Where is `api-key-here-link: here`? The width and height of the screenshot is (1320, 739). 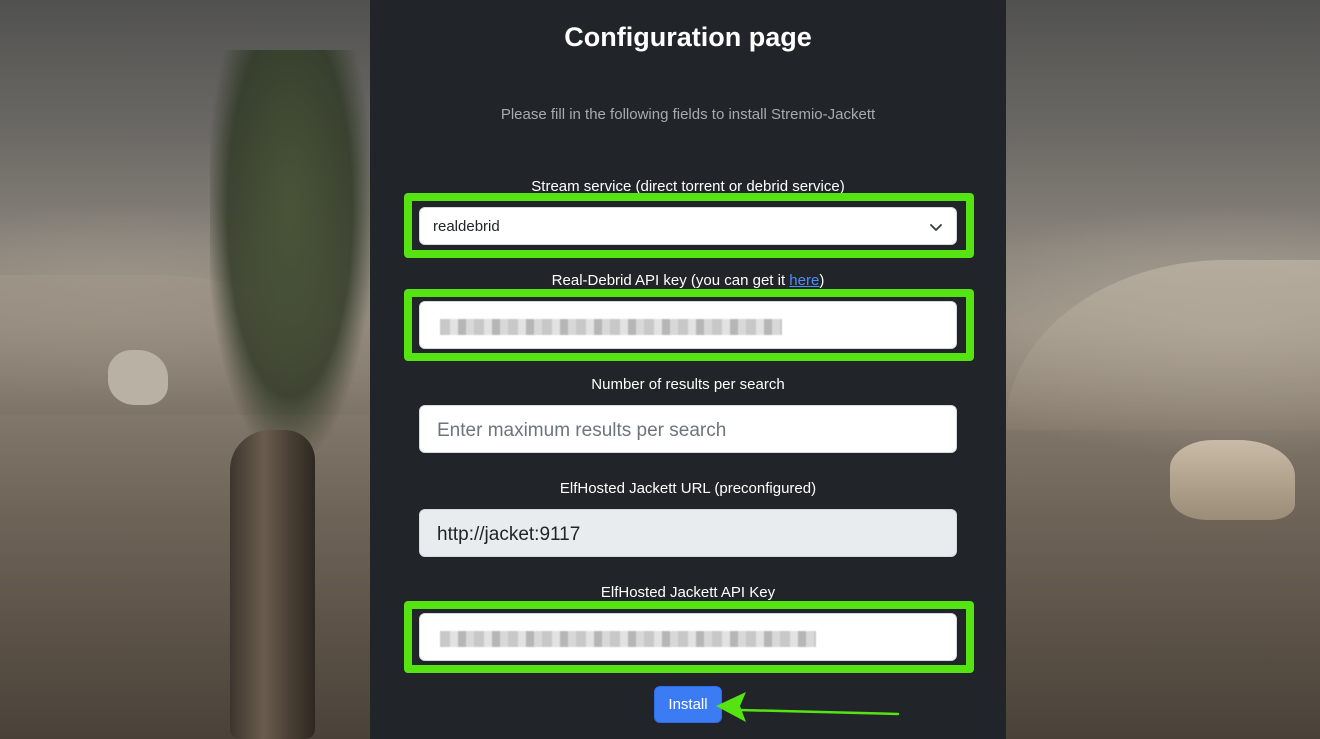 api-key-here-link: here is located at coordinates (804, 280).